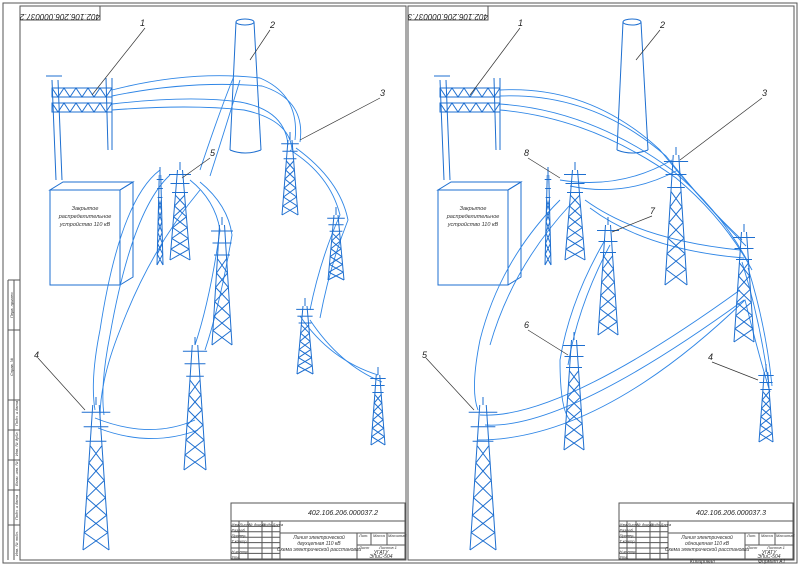  Describe the element at coordinates (731, 513) in the screenshot. I see `drawing-code: 402.106.206.000037.3` at that location.